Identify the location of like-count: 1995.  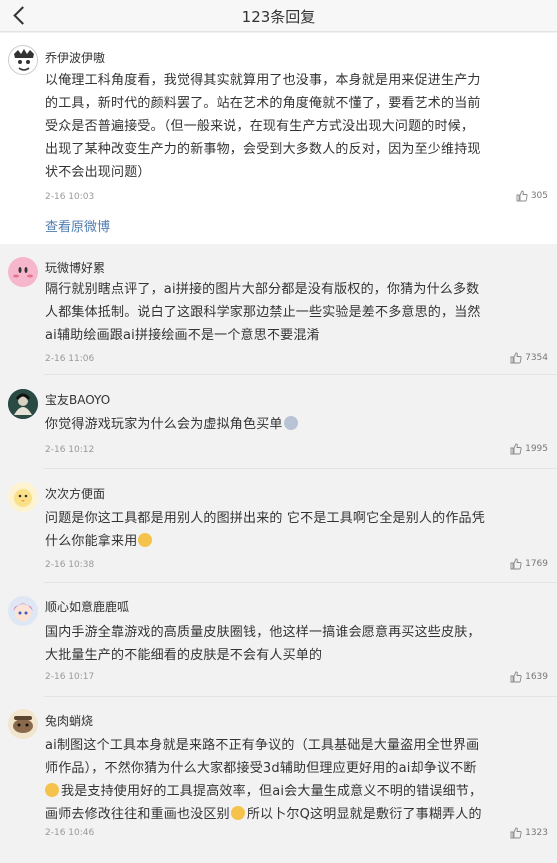
(536, 449).